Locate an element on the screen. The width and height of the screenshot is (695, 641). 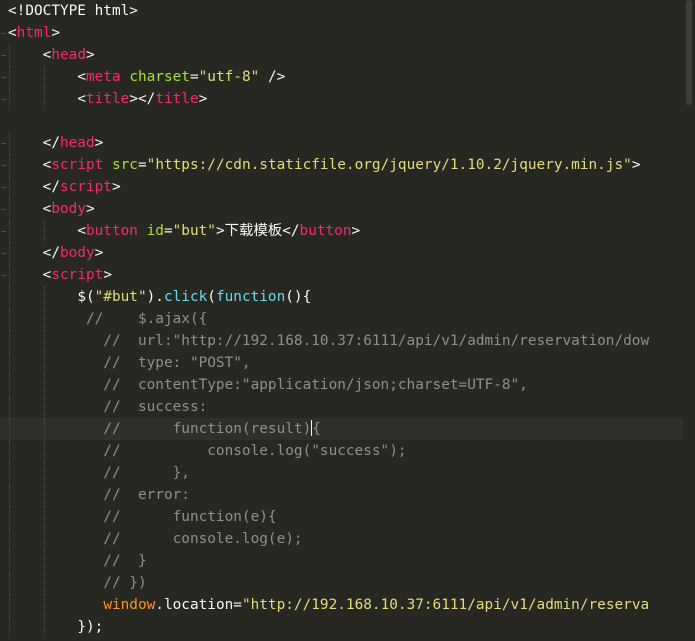
code-line: // }, is located at coordinates (347, 473).